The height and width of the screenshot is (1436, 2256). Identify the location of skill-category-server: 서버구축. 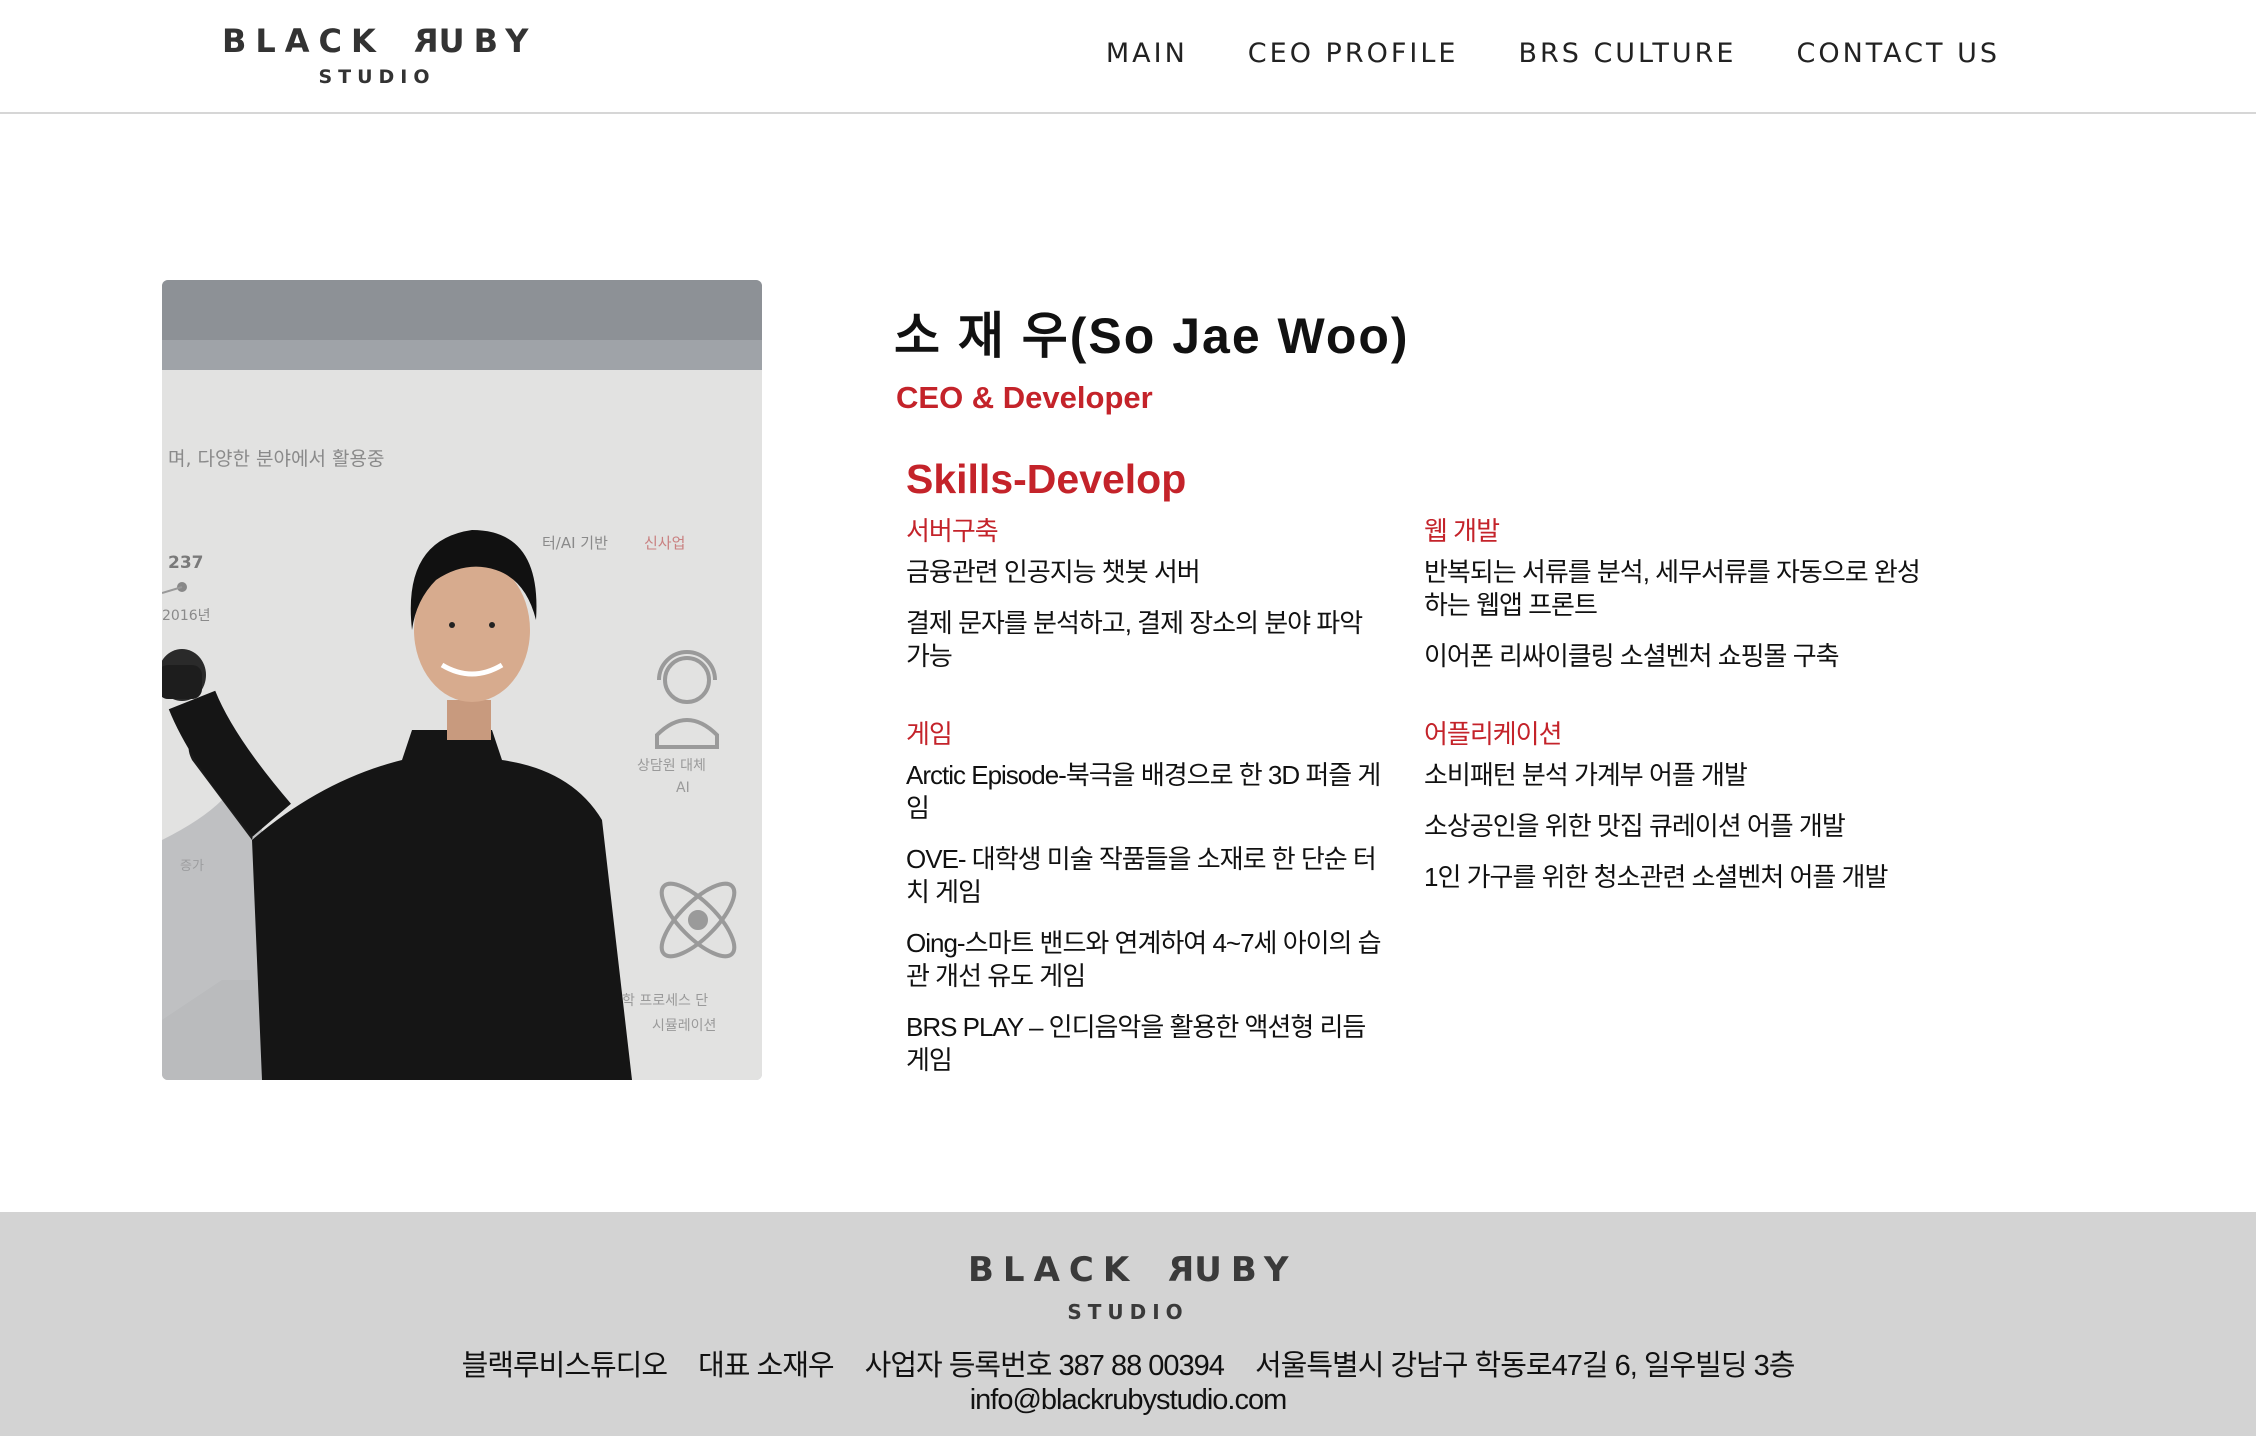
(952, 531).